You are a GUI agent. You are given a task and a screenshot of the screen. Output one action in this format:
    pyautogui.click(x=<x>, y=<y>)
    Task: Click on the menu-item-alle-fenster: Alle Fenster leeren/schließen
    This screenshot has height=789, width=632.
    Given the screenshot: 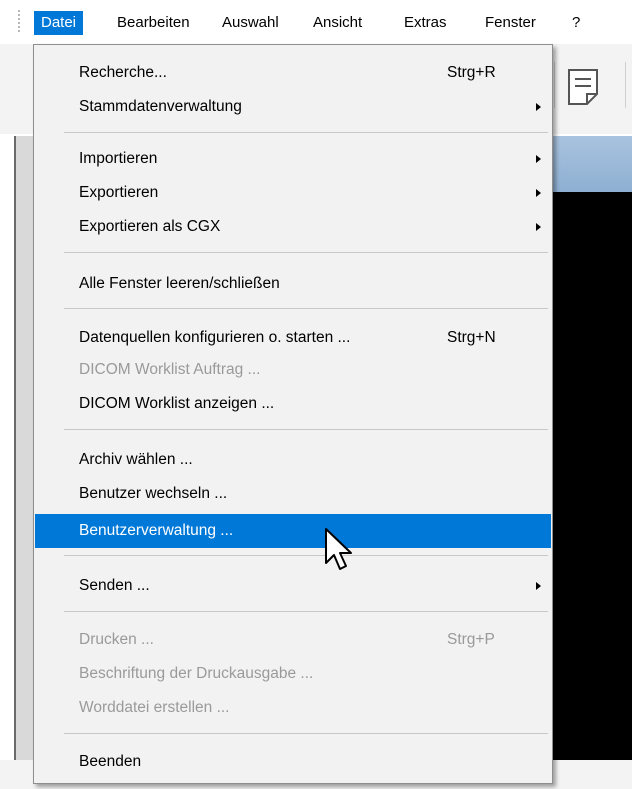 What is the action you would take?
    pyautogui.click(x=293, y=284)
    